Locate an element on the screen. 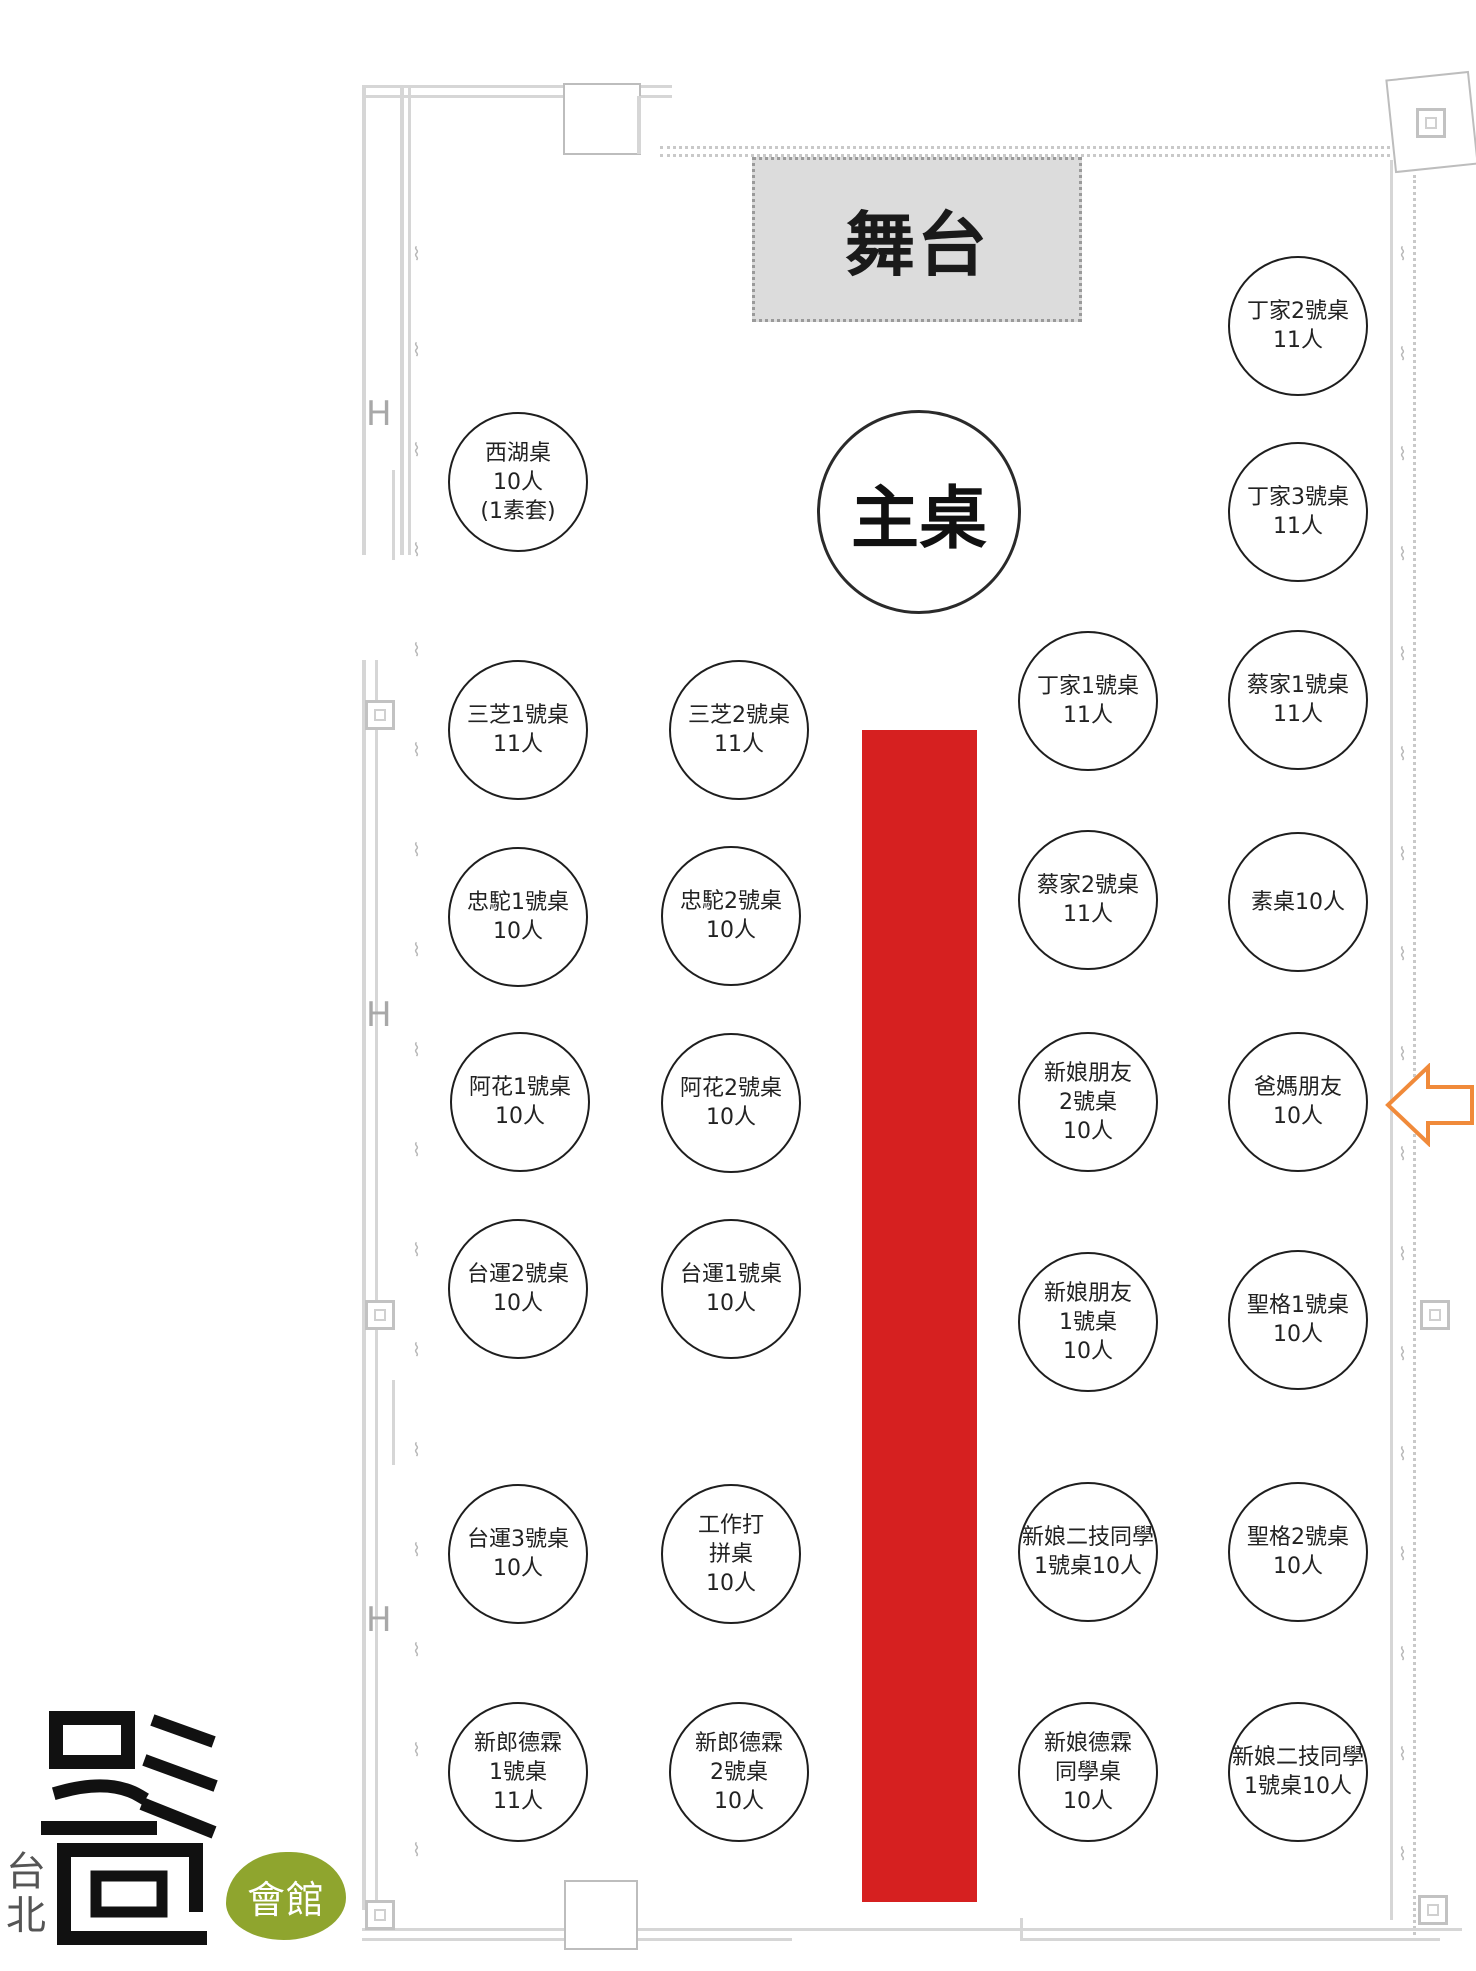 The width and height of the screenshot is (1476, 1971). table-bride-erji-1b: 新娘二技同學 1號桌10人 is located at coordinates (1298, 1772).